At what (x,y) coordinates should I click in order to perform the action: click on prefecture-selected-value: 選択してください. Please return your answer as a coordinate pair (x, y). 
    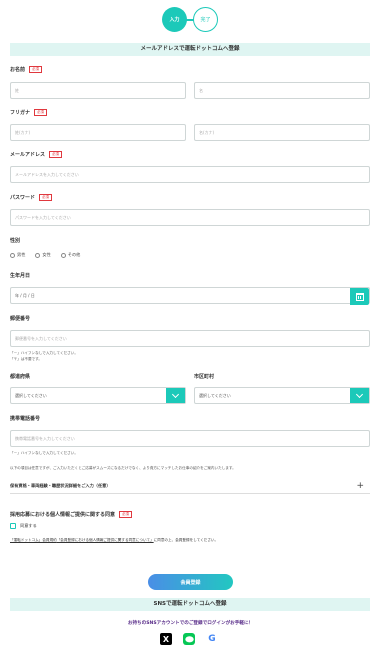
    Looking at the image, I should click on (31, 395).